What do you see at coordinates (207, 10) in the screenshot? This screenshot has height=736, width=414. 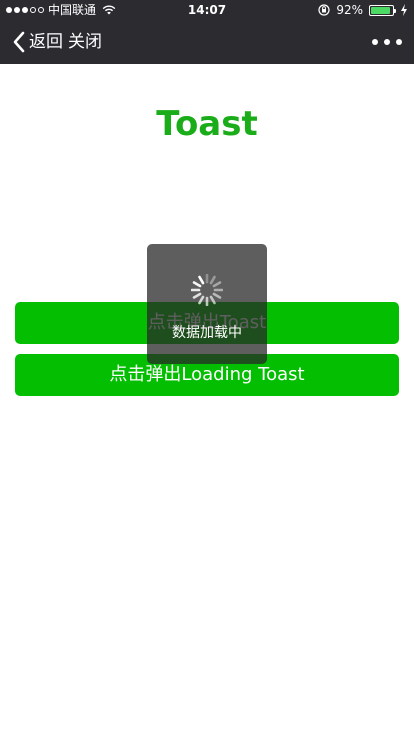 I see `status-bar: 中国联通 14:07 92%` at bounding box center [207, 10].